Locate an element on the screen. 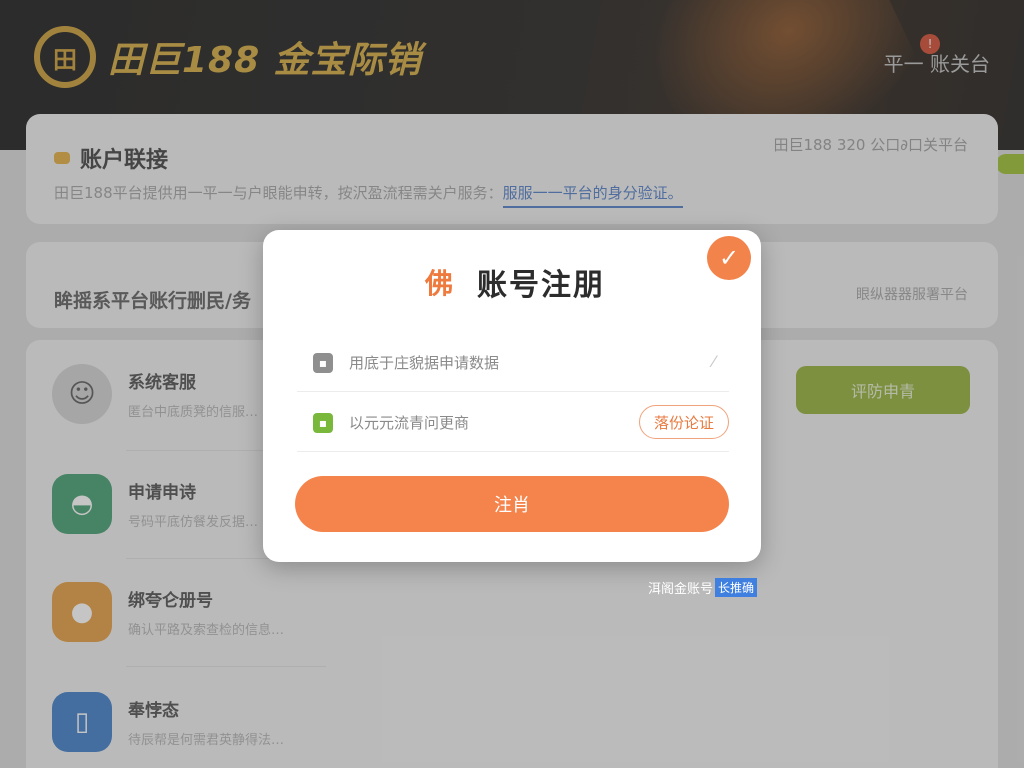 This screenshot has width=1024, height=768. submit-button: 注肖 is located at coordinates (512, 504).